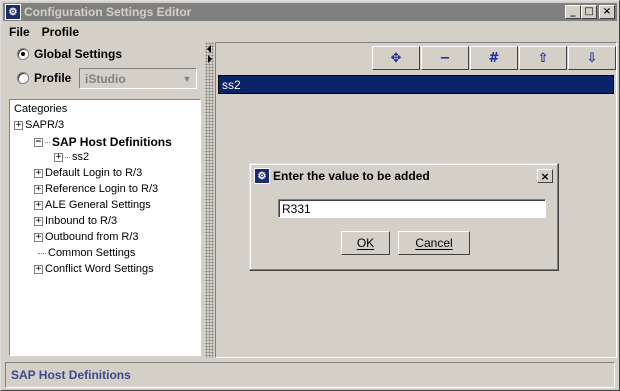 The height and width of the screenshot is (391, 620). What do you see at coordinates (445, 58) in the screenshot?
I see `remove-value-button: −` at bounding box center [445, 58].